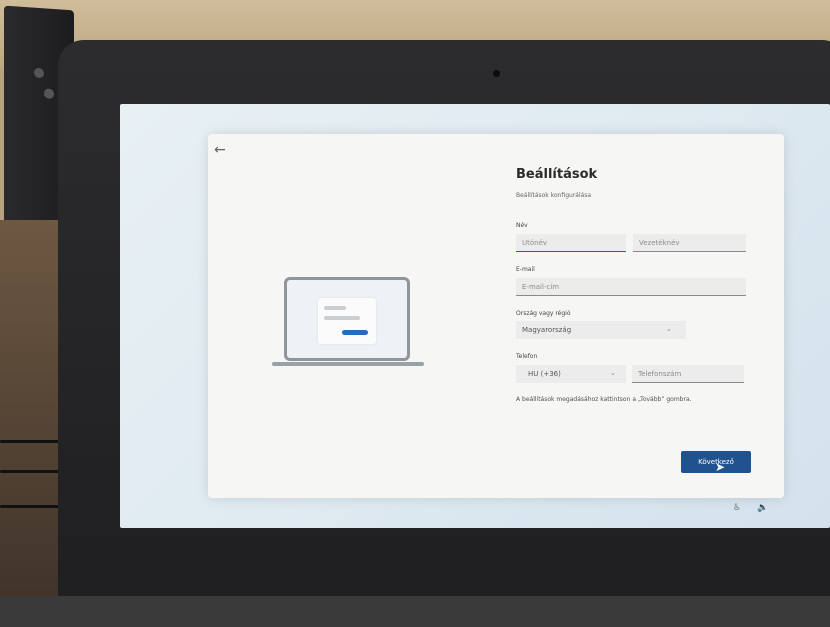 Image resolution: width=830 pixels, height=627 pixels. I want to click on phone-code-value: HU (+36), so click(544, 374).